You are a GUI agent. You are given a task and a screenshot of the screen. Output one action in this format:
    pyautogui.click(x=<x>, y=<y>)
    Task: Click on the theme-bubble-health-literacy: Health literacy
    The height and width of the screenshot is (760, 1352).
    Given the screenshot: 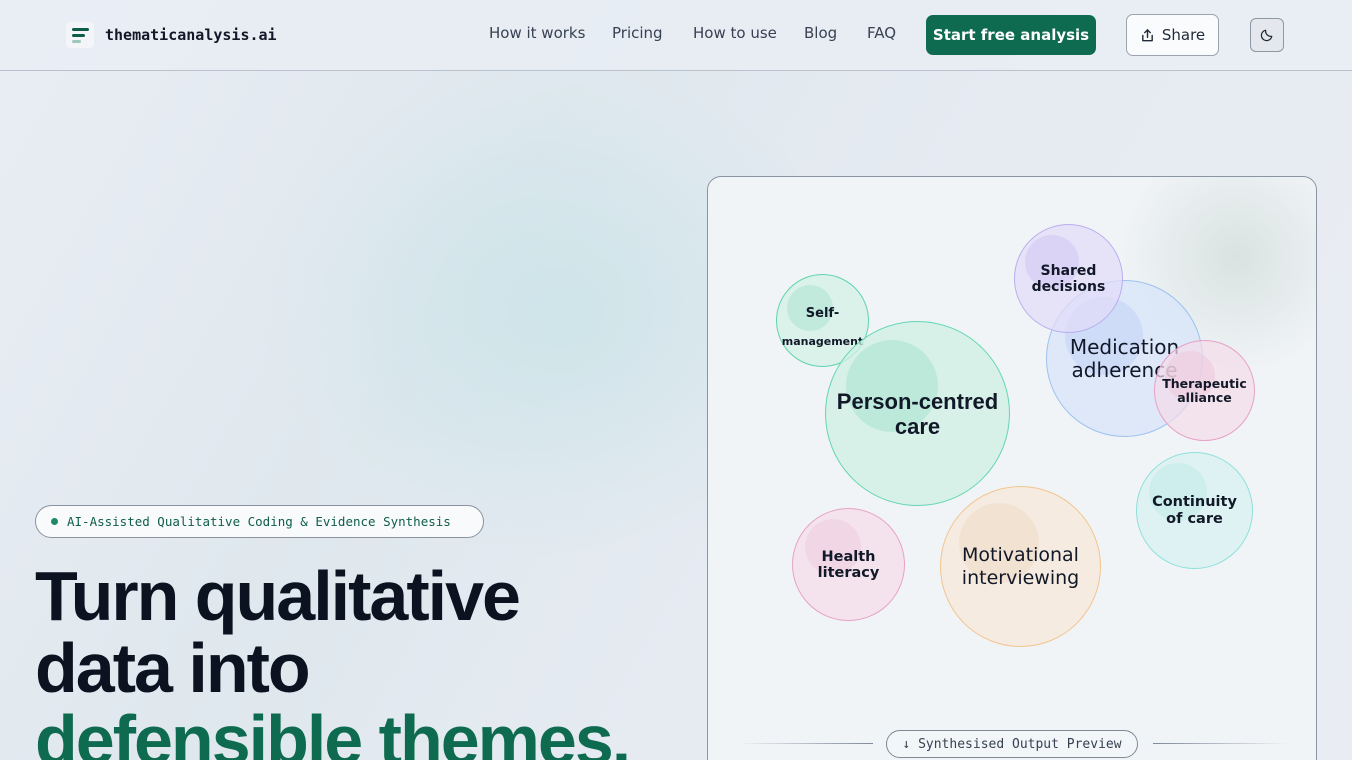 What is the action you would take?
    pyautogui.click(x=848, y=564)
    